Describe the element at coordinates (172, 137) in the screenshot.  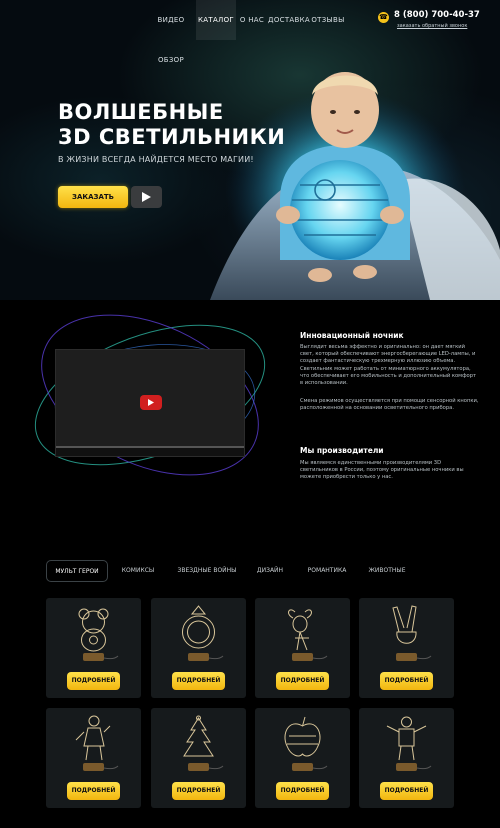
I see `hero-title-line2: 3D СВЕТИЛЬНИКИ` at that location.